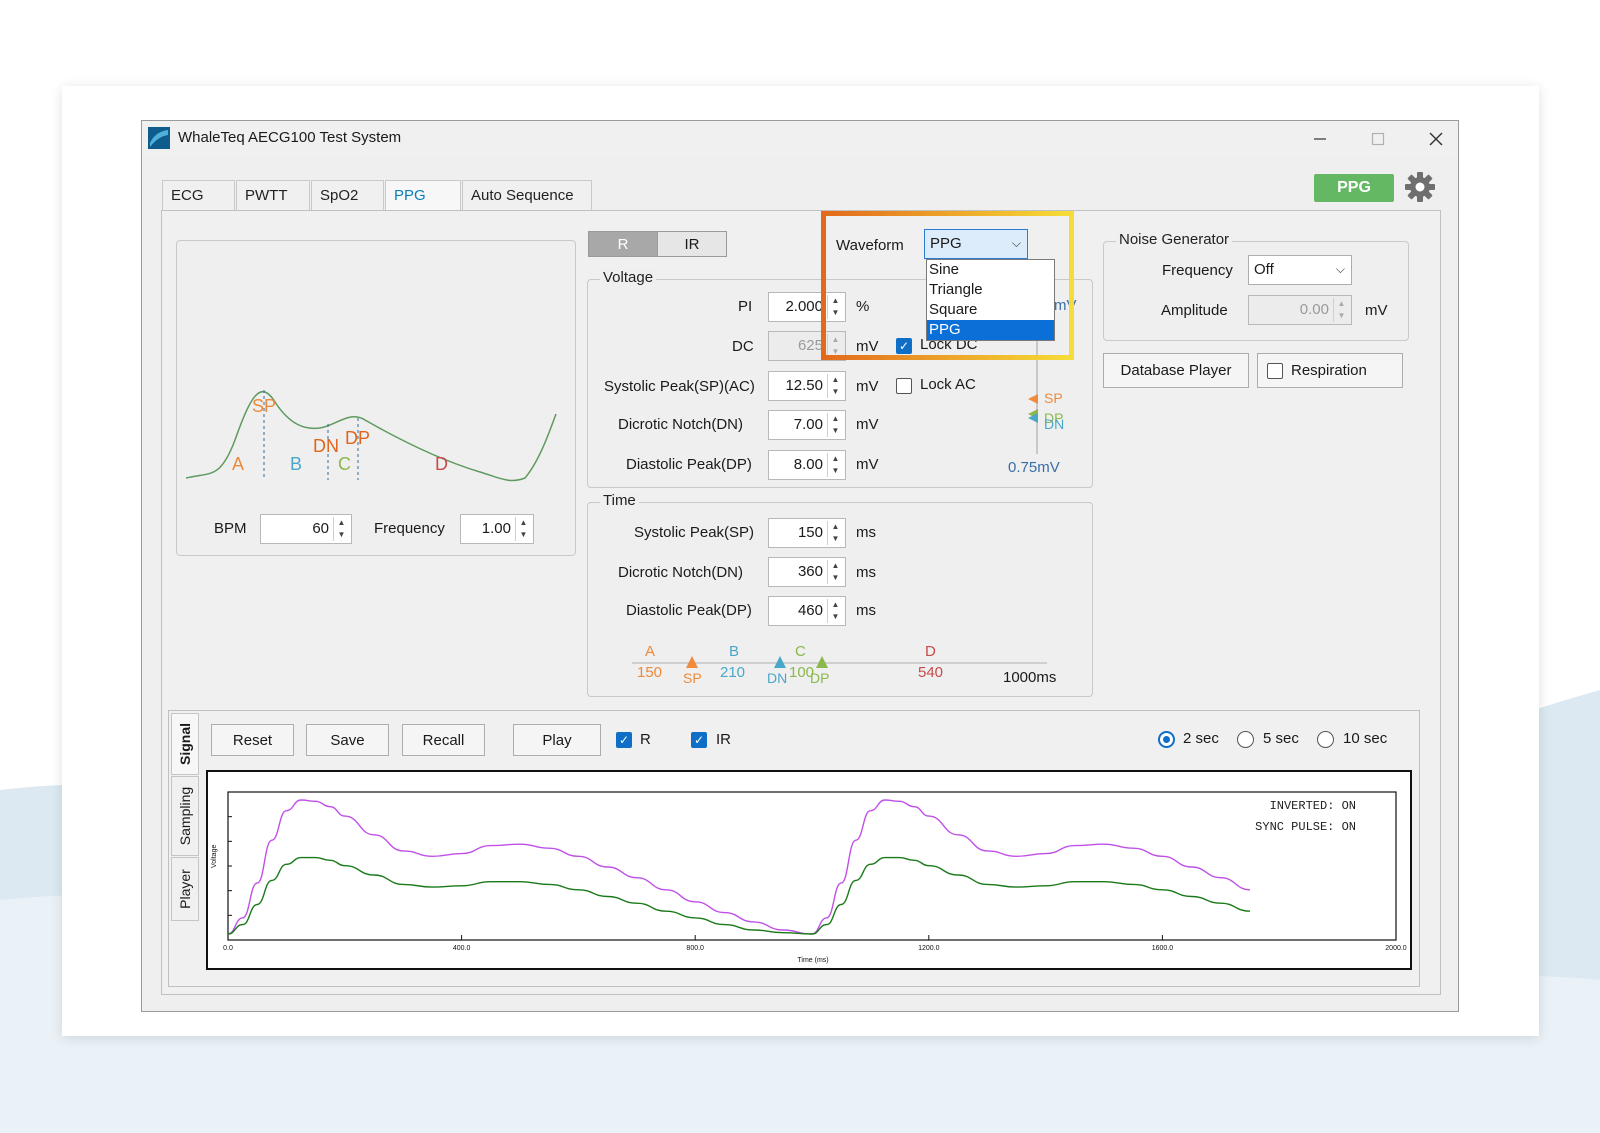  I want to click on pi-label: PI, so click(745, 306).